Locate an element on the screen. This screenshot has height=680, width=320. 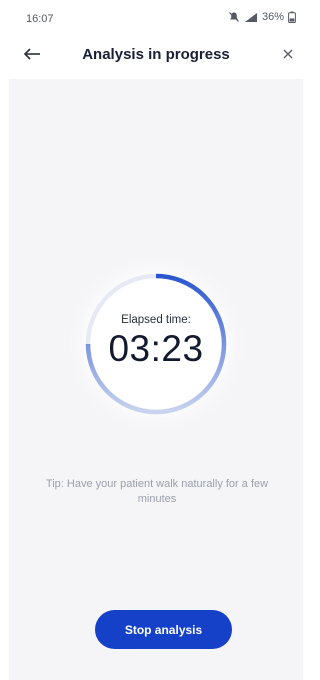
battery-percent: 36% is located at coordinates (272, 17).